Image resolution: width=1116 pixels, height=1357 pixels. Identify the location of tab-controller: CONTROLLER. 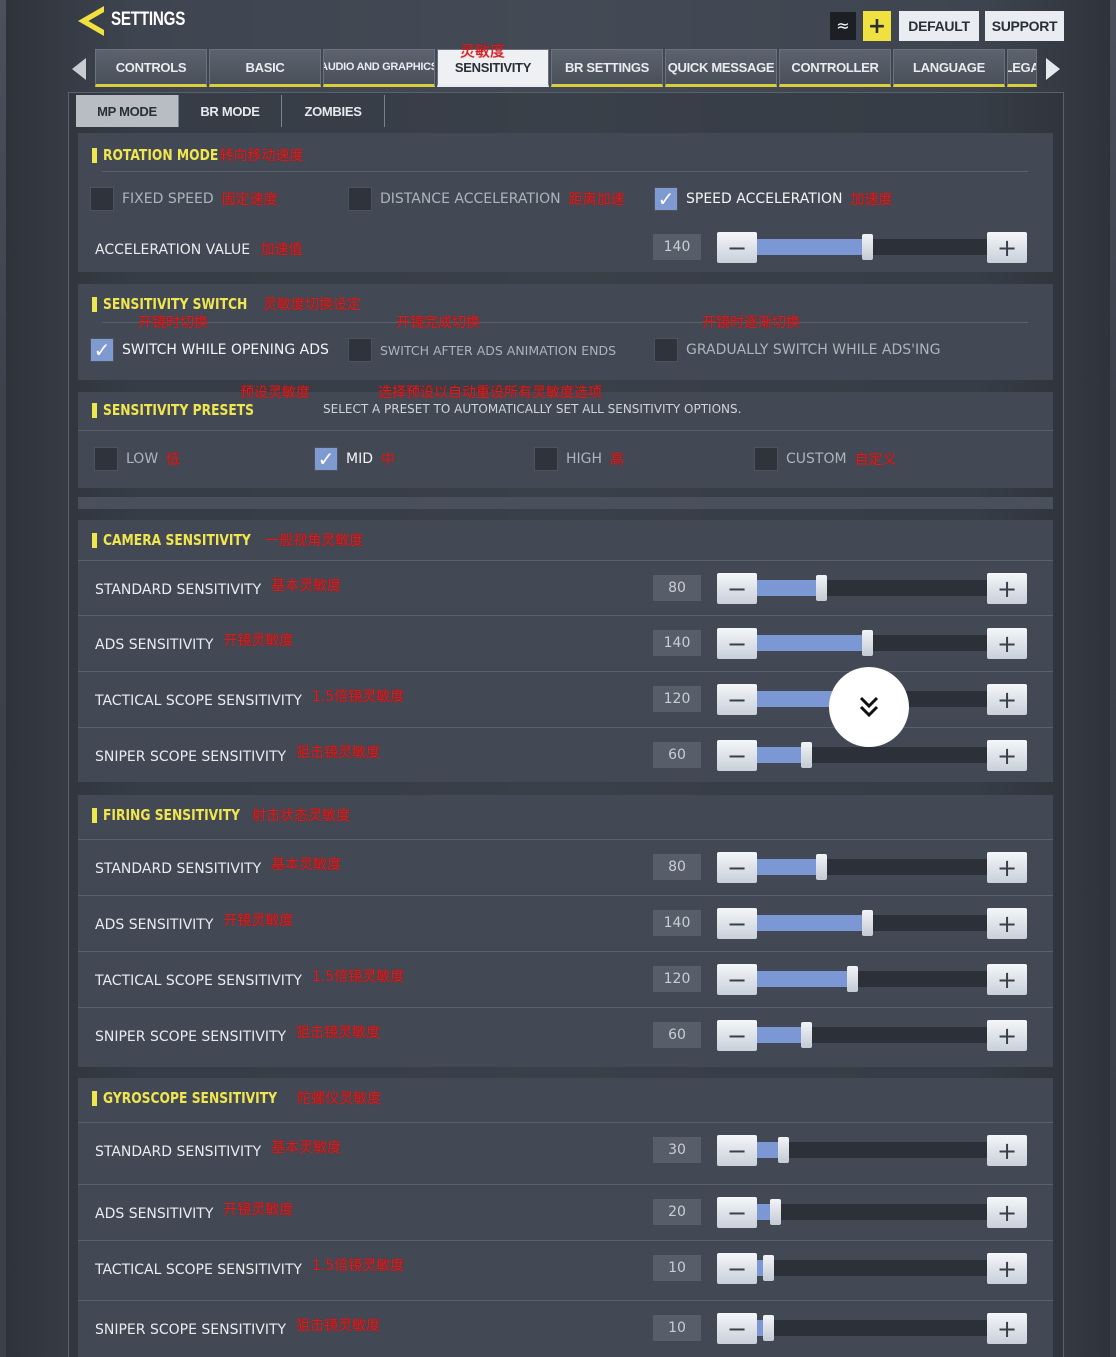
(835, 68).